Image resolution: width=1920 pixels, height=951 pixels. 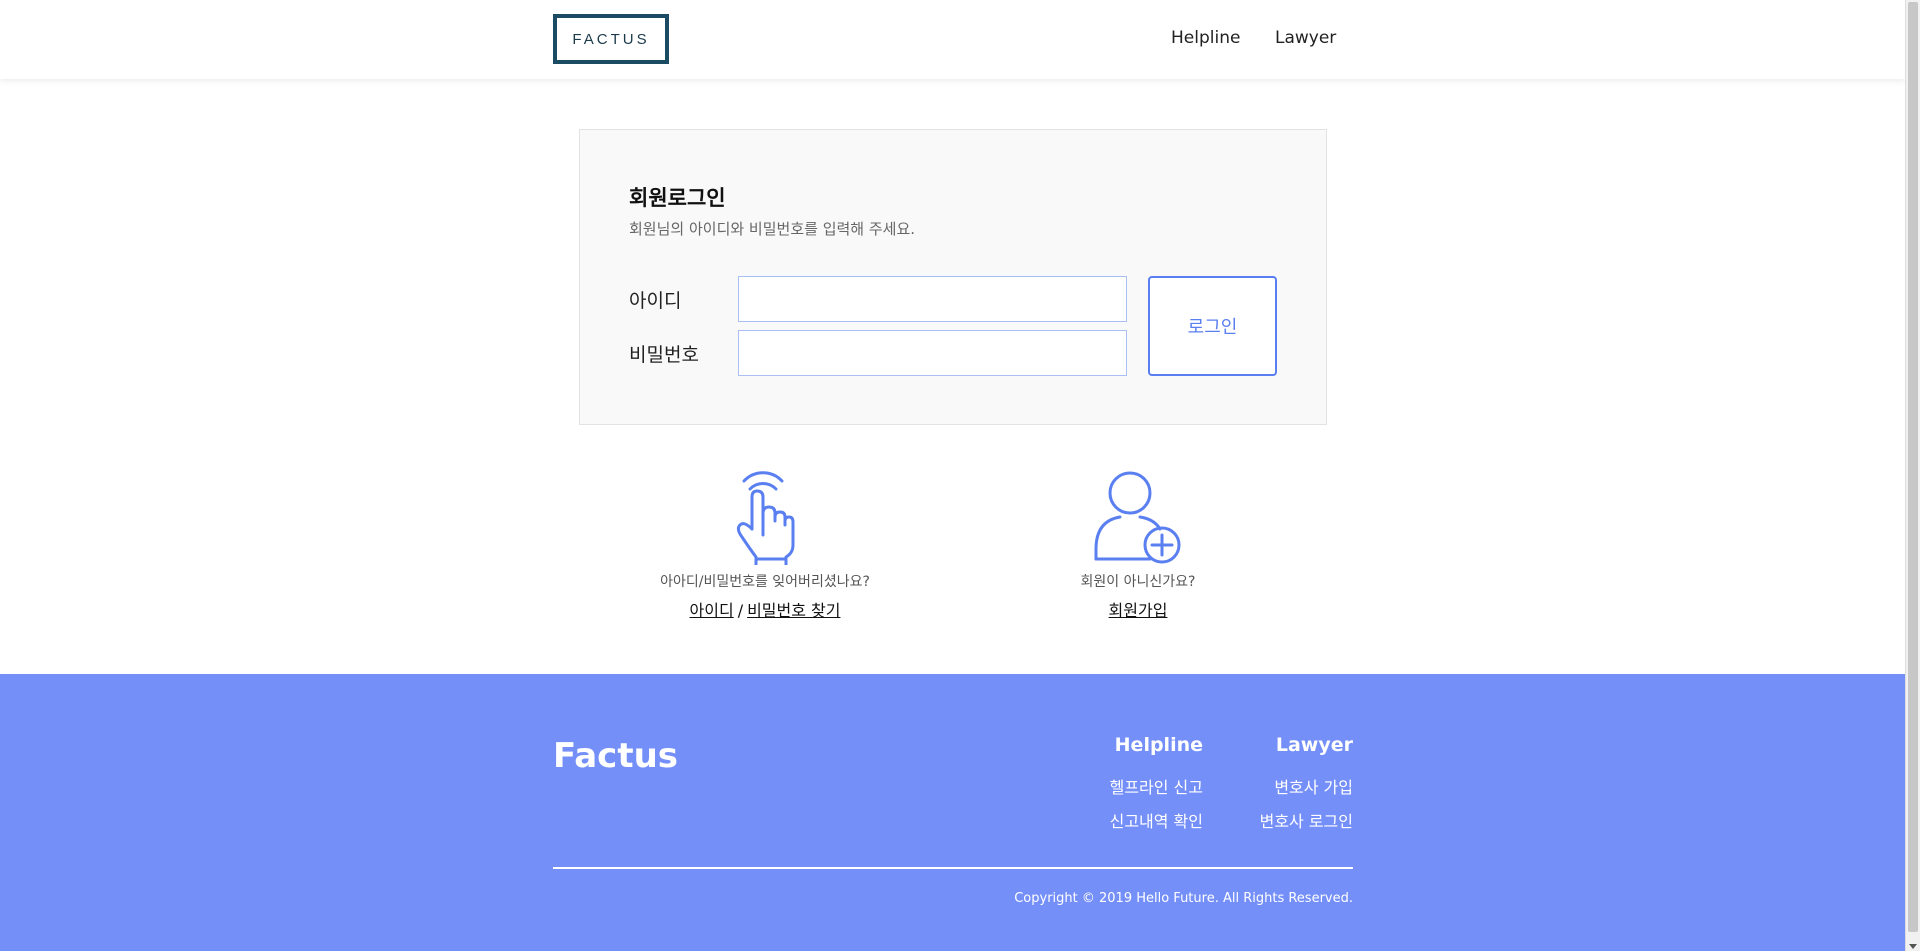 I want to click on find-account-links: 아이디 / 비밀번호 찾기, so click(x=765, y=609).